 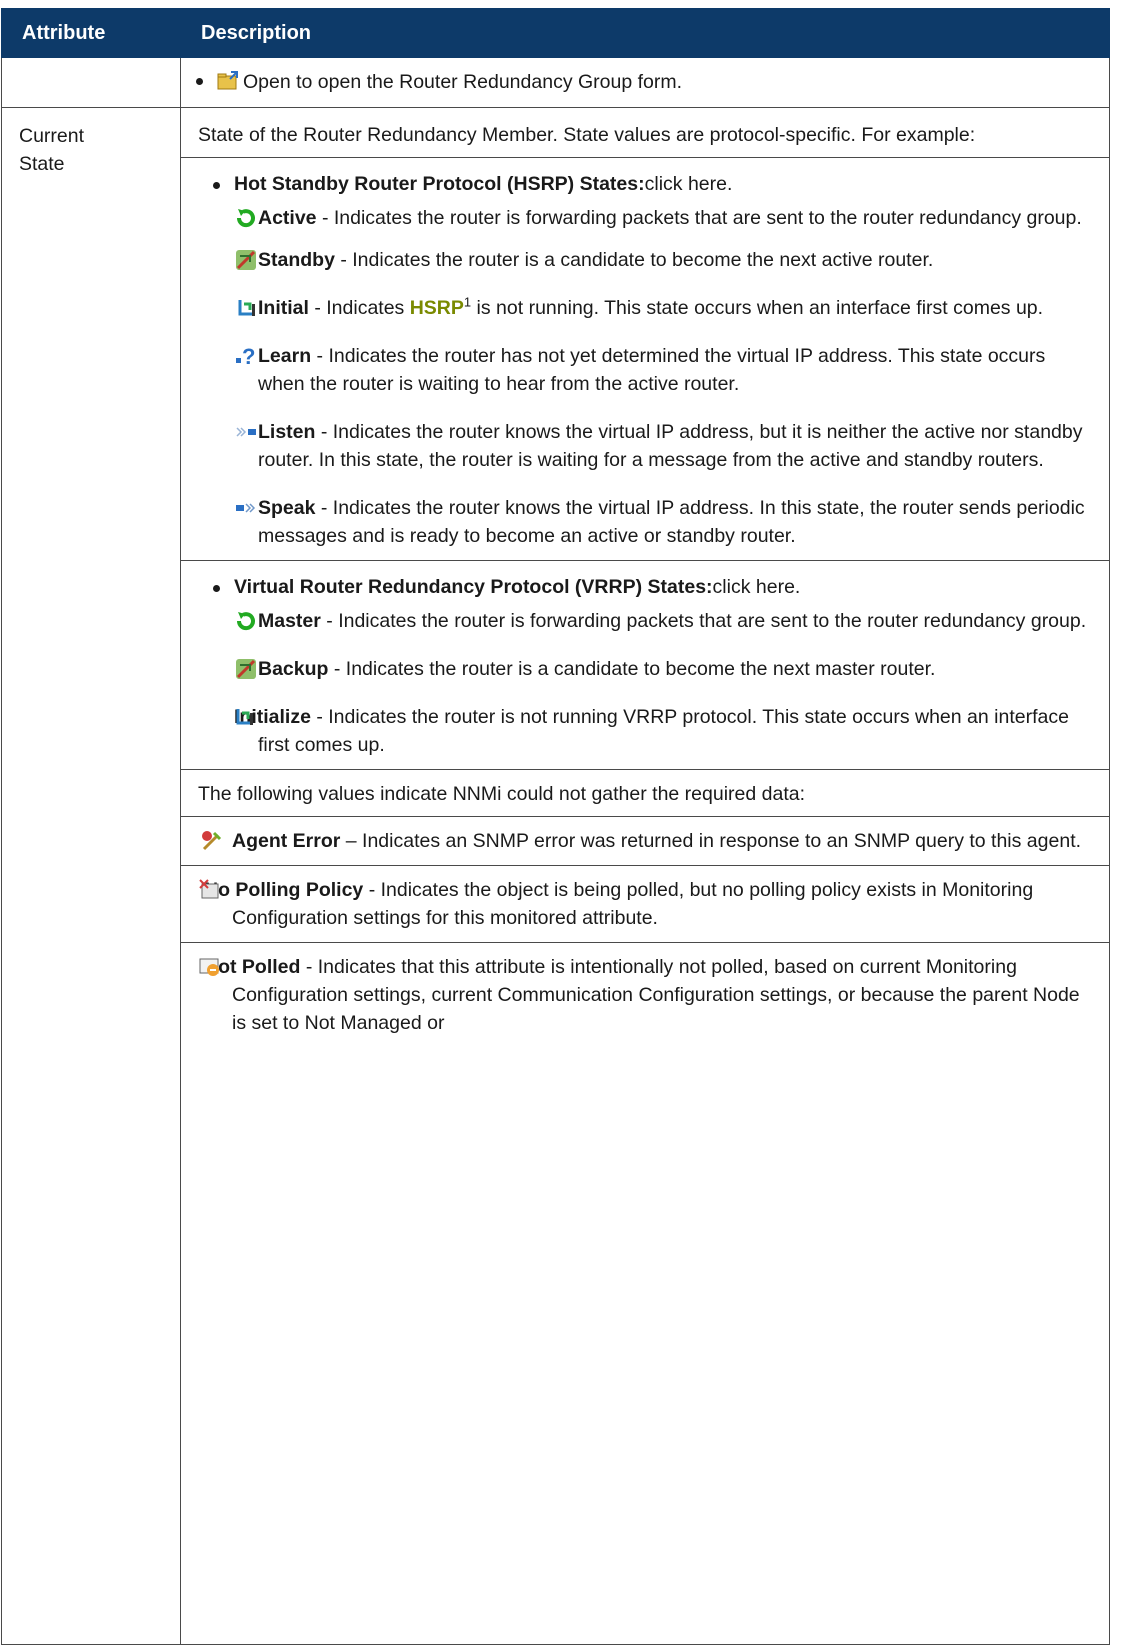 I want to click on state-name: Listen, so click(x=287, y=432).